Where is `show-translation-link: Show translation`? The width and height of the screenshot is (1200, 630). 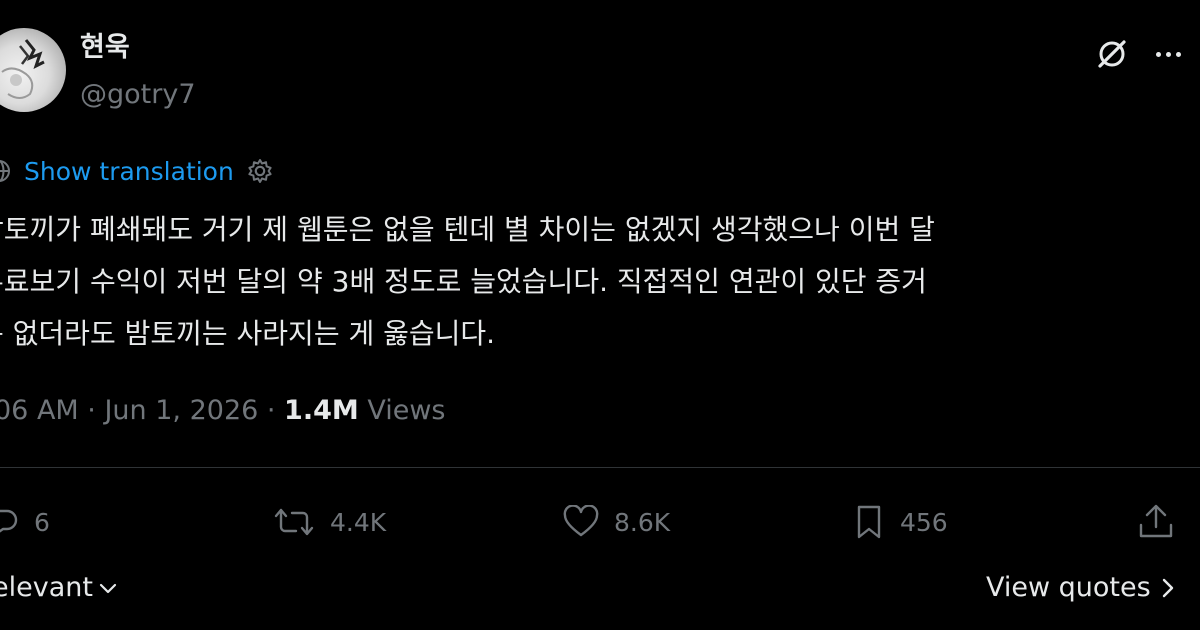 show-translation-link: Show translation is located at coordinates (129, 171).